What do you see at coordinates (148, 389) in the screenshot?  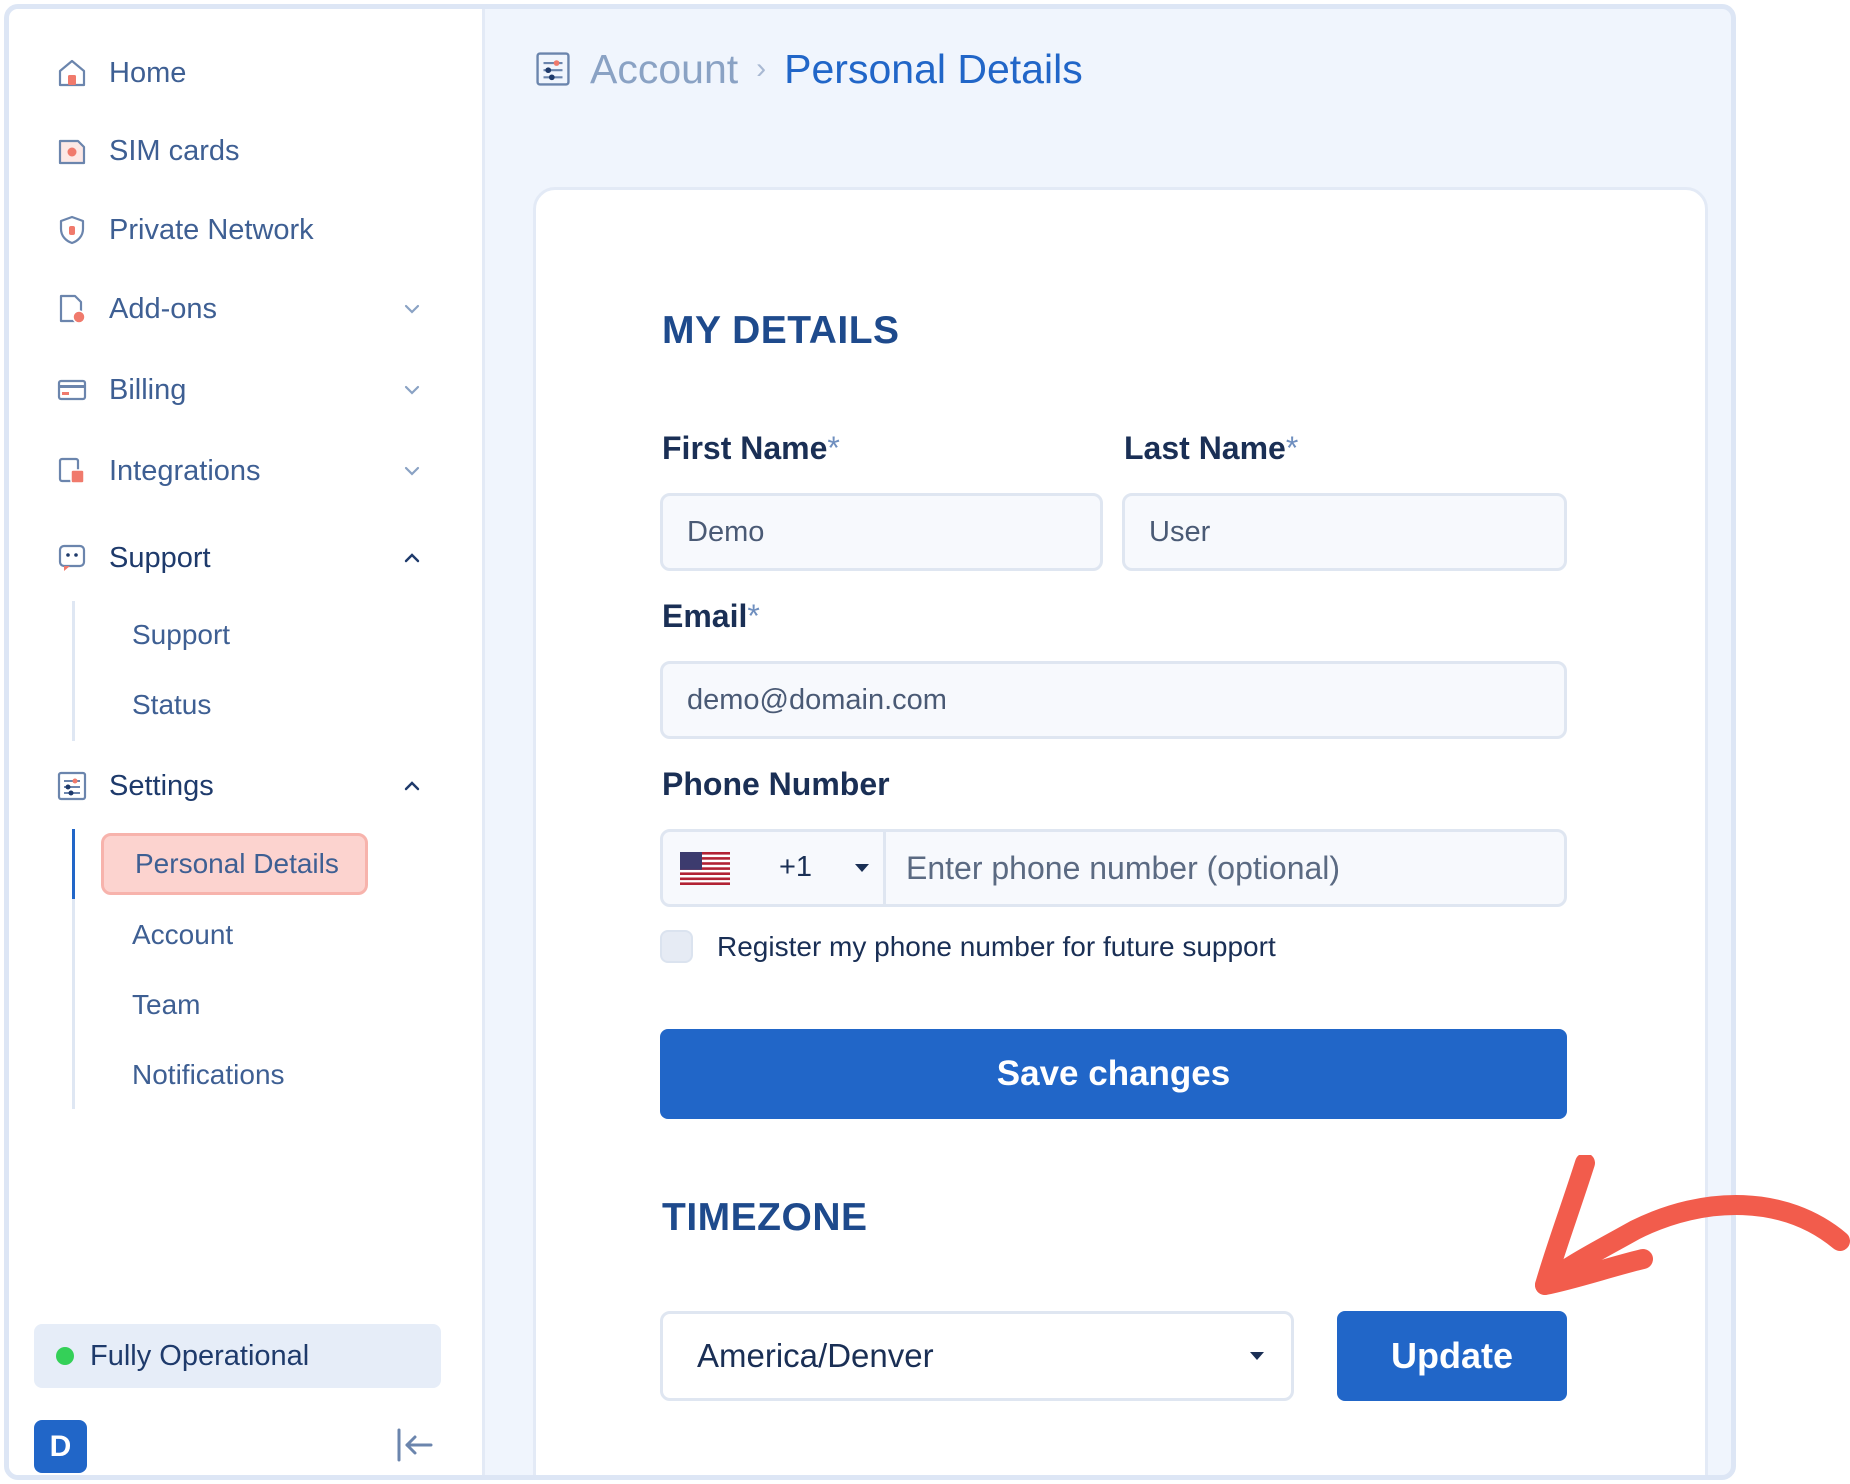 I see `sidebar-item-label: Billing` at bounding box center [148, 389].